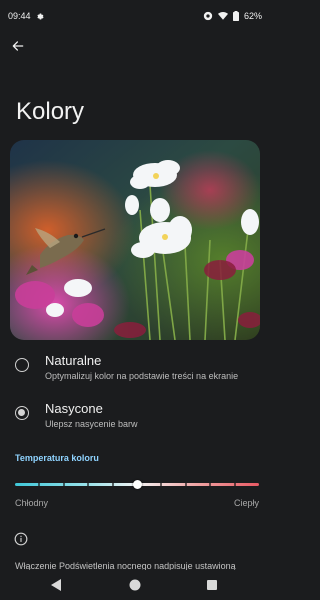  I want to click on recents-square-icon, so click(212, 585).